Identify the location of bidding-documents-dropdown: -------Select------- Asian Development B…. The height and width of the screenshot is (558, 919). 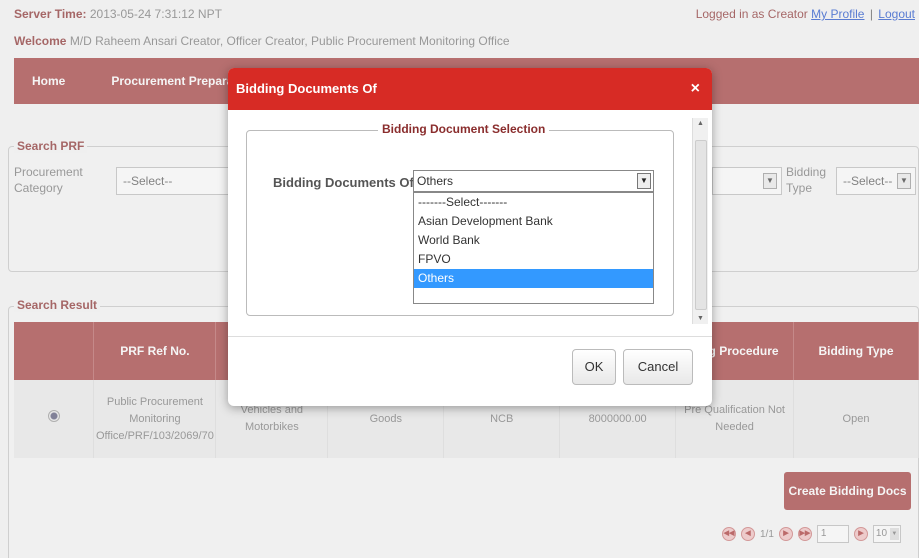
(533, 248).